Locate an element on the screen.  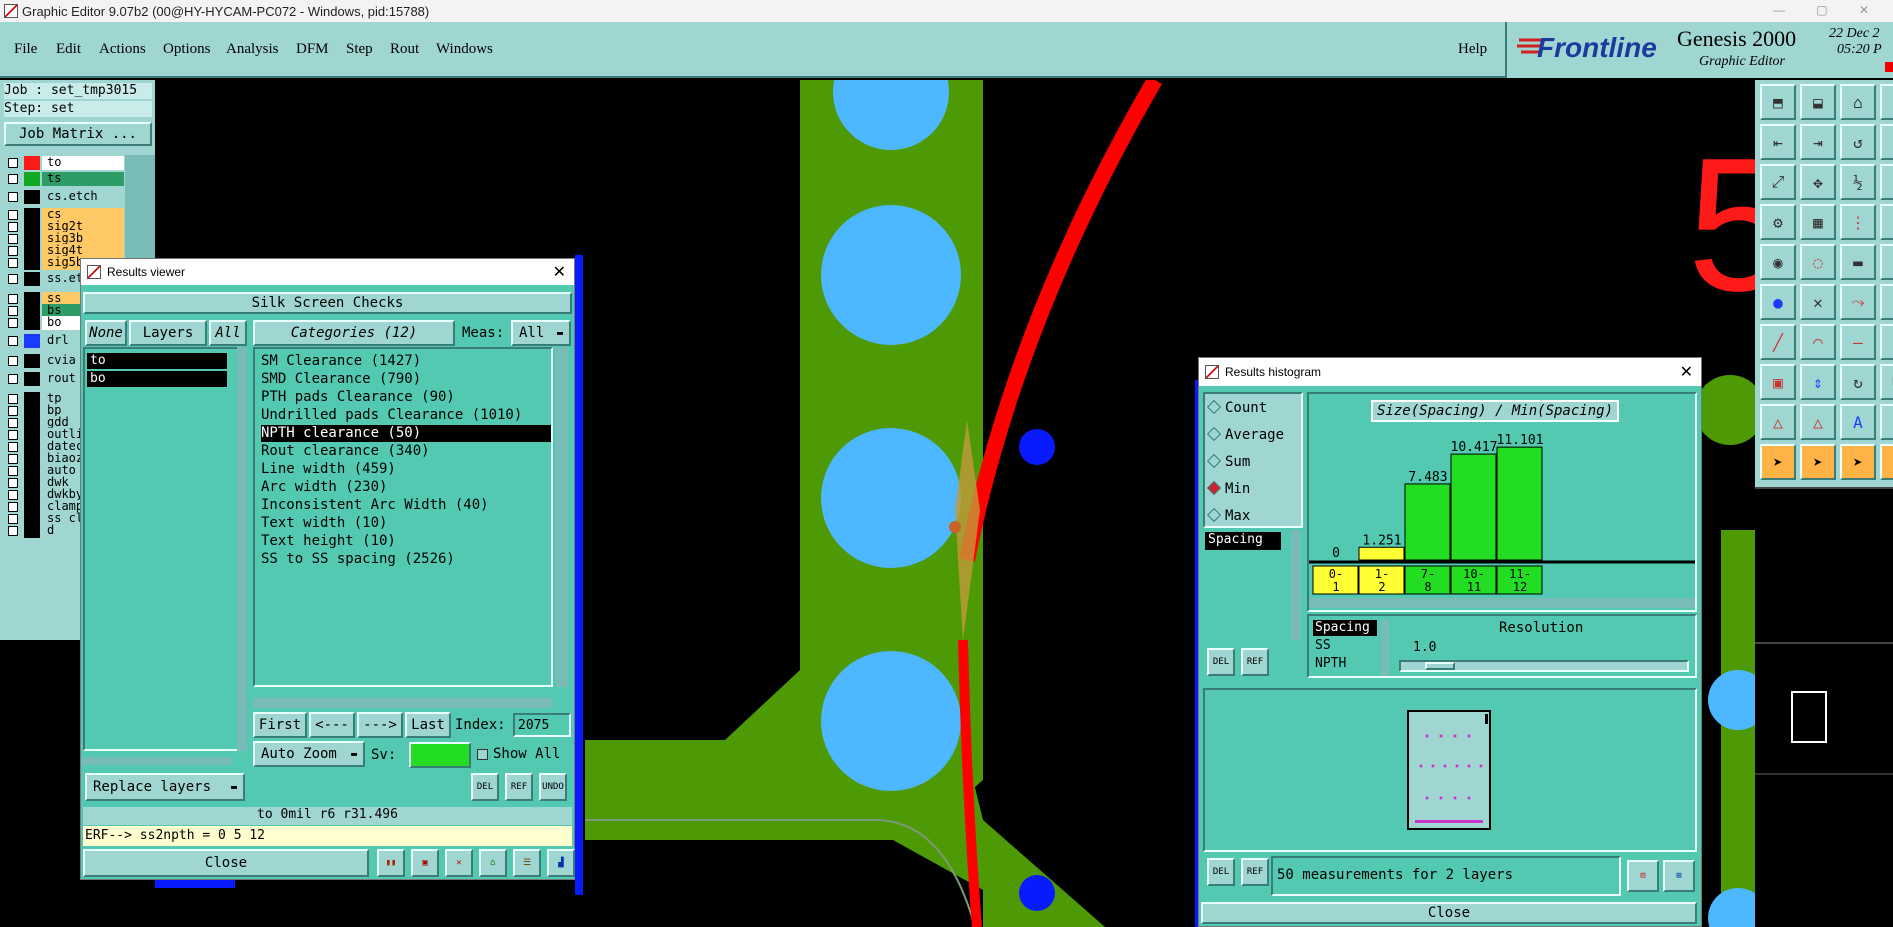
dash-icon: — is located at coordinates (1858, 342).